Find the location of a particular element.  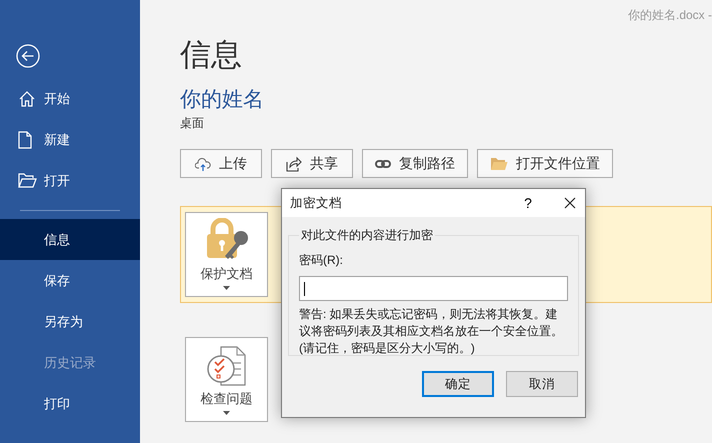

group-label: 对此文件的内容进行加密 is located at coordinates (367, 235).